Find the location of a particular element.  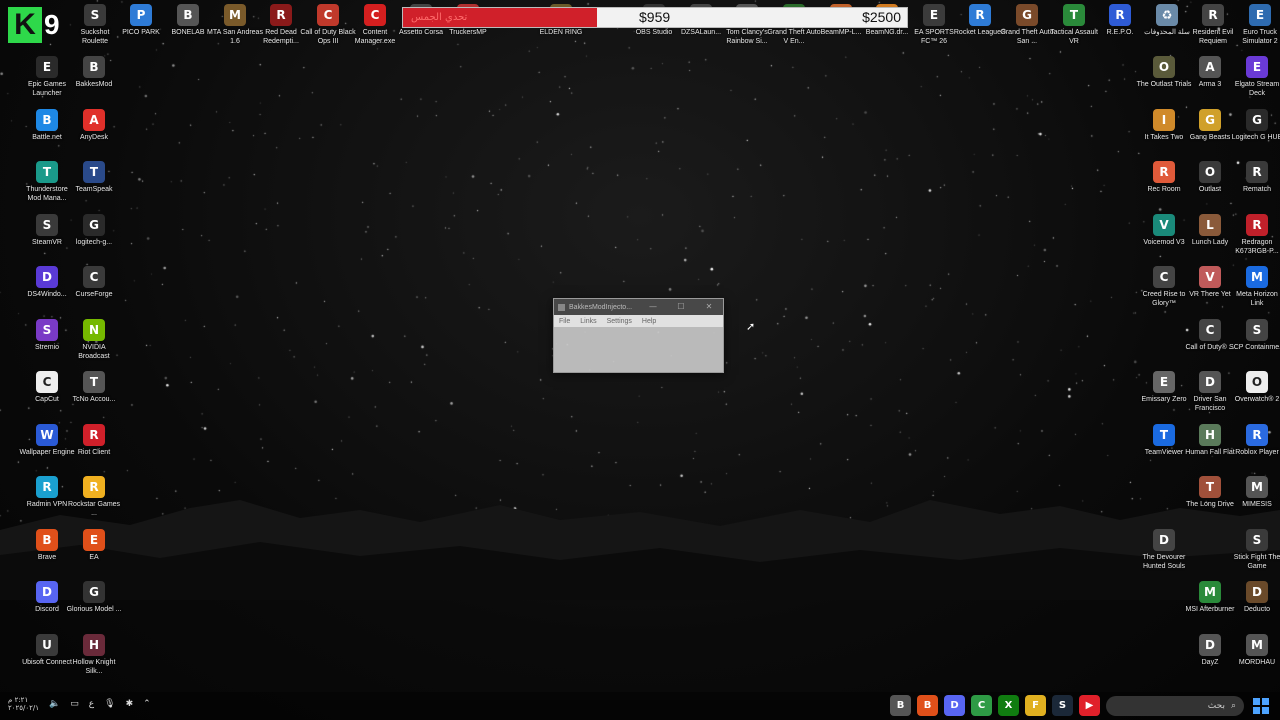

desktop-icon: C Call of Duty Black Ops III is located at coordinates (328, 29).